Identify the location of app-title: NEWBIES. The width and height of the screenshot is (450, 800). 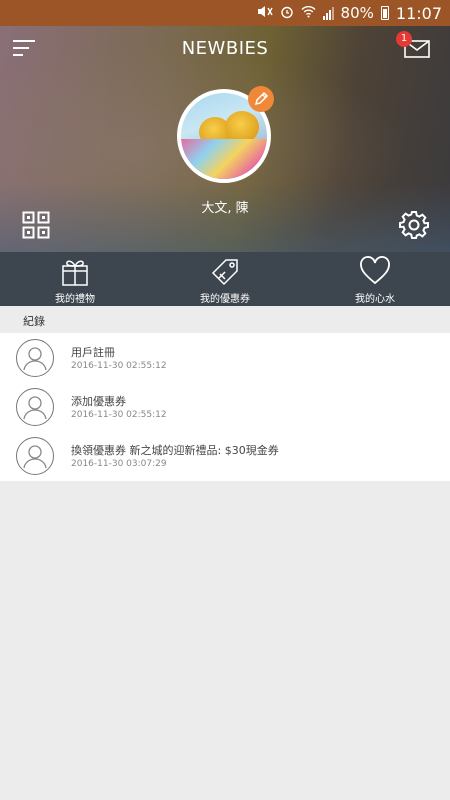
(225, 48).